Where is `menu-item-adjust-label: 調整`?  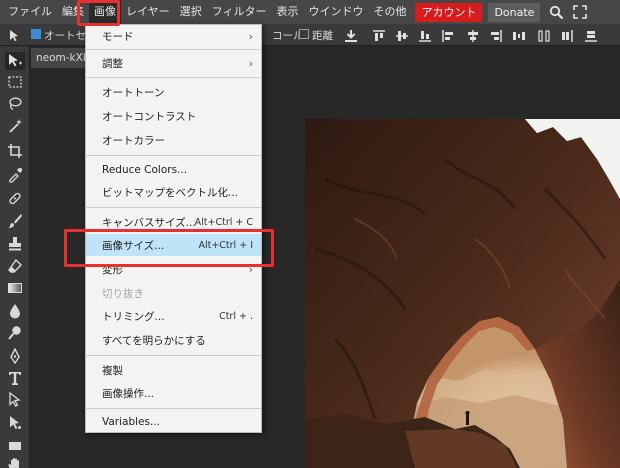
menu-item-adjust-label: 調整 is located at coordinates (112, 63).